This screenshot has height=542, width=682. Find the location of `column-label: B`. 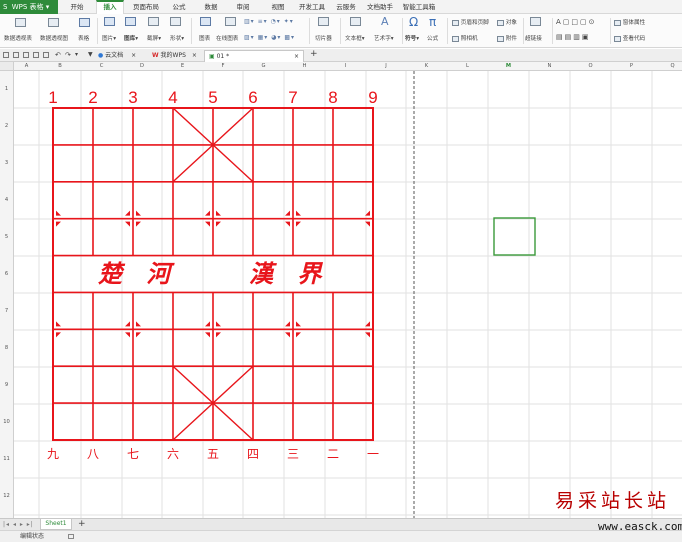

column-label: B is located at coordinates (60, 66).